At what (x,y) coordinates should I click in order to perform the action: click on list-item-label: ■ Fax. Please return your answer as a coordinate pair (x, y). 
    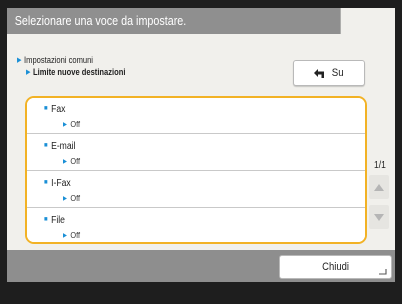
    Looking at the image, I should click on (54, 109).